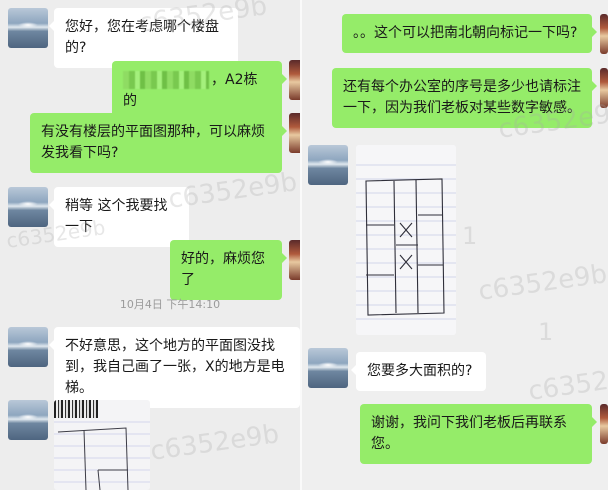 The image size is (608, 490). I want to click on message-bubble-outgoing: 好的，麻烦您了, so click(228, 270).